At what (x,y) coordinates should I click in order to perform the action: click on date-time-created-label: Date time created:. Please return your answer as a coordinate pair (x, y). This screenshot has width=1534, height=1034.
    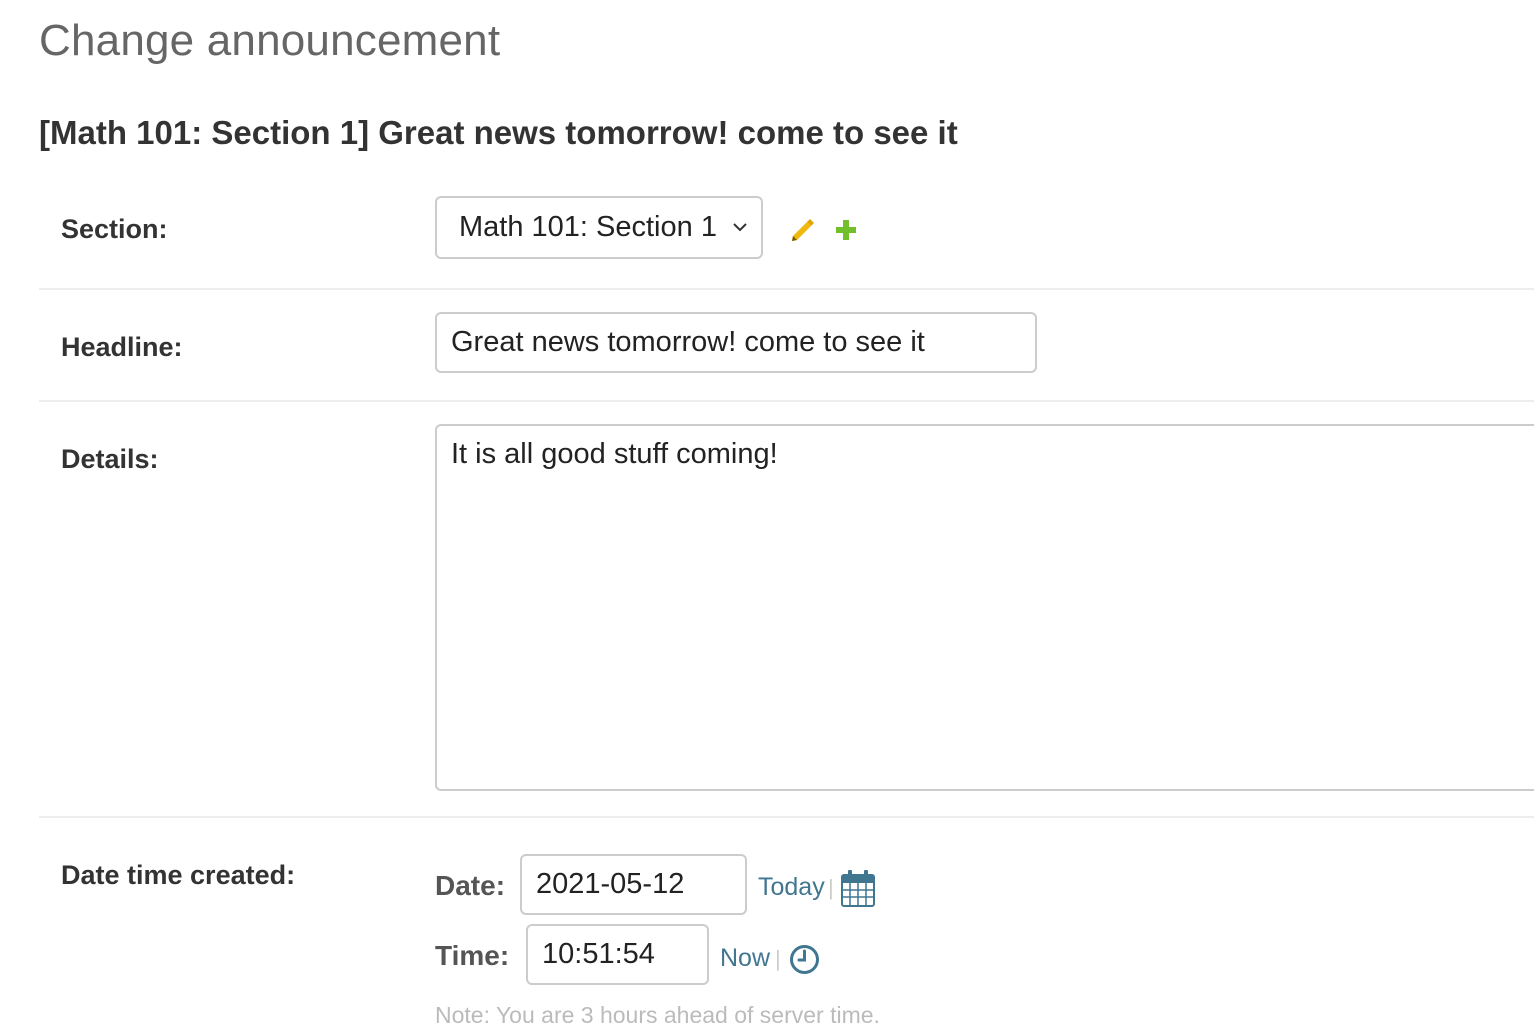
    Looking at the image, I should click on (178, 875).